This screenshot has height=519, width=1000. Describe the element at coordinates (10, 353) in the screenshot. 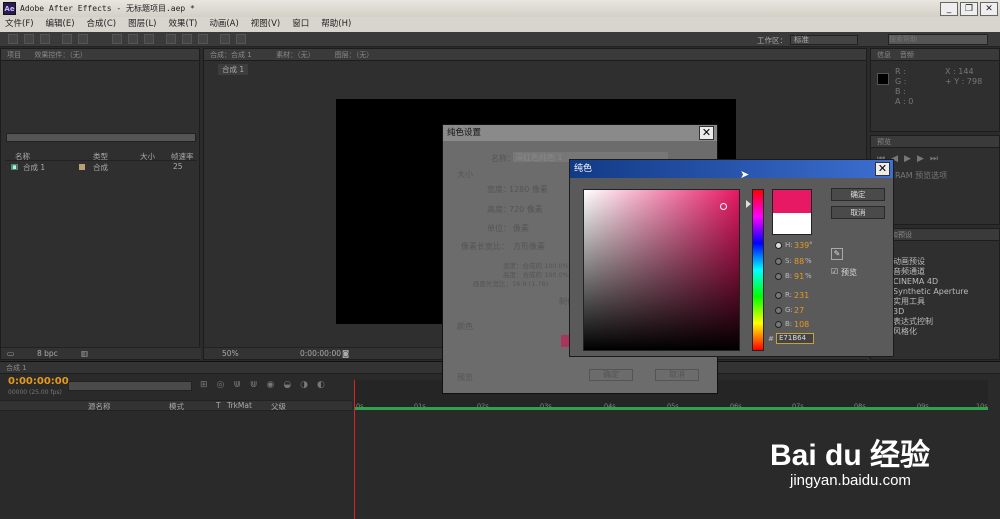

I see `folder-icon: ▭` at that location.